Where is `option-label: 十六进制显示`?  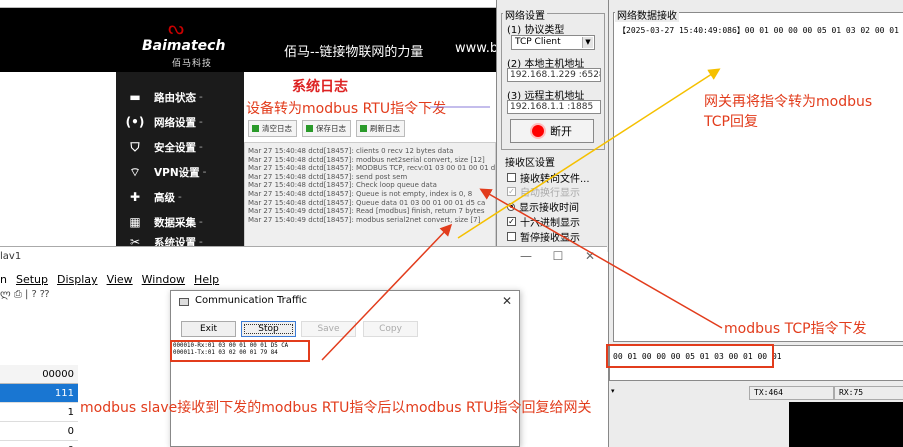 option-label: 十六进制显示 is located at coordinates (550, 223).